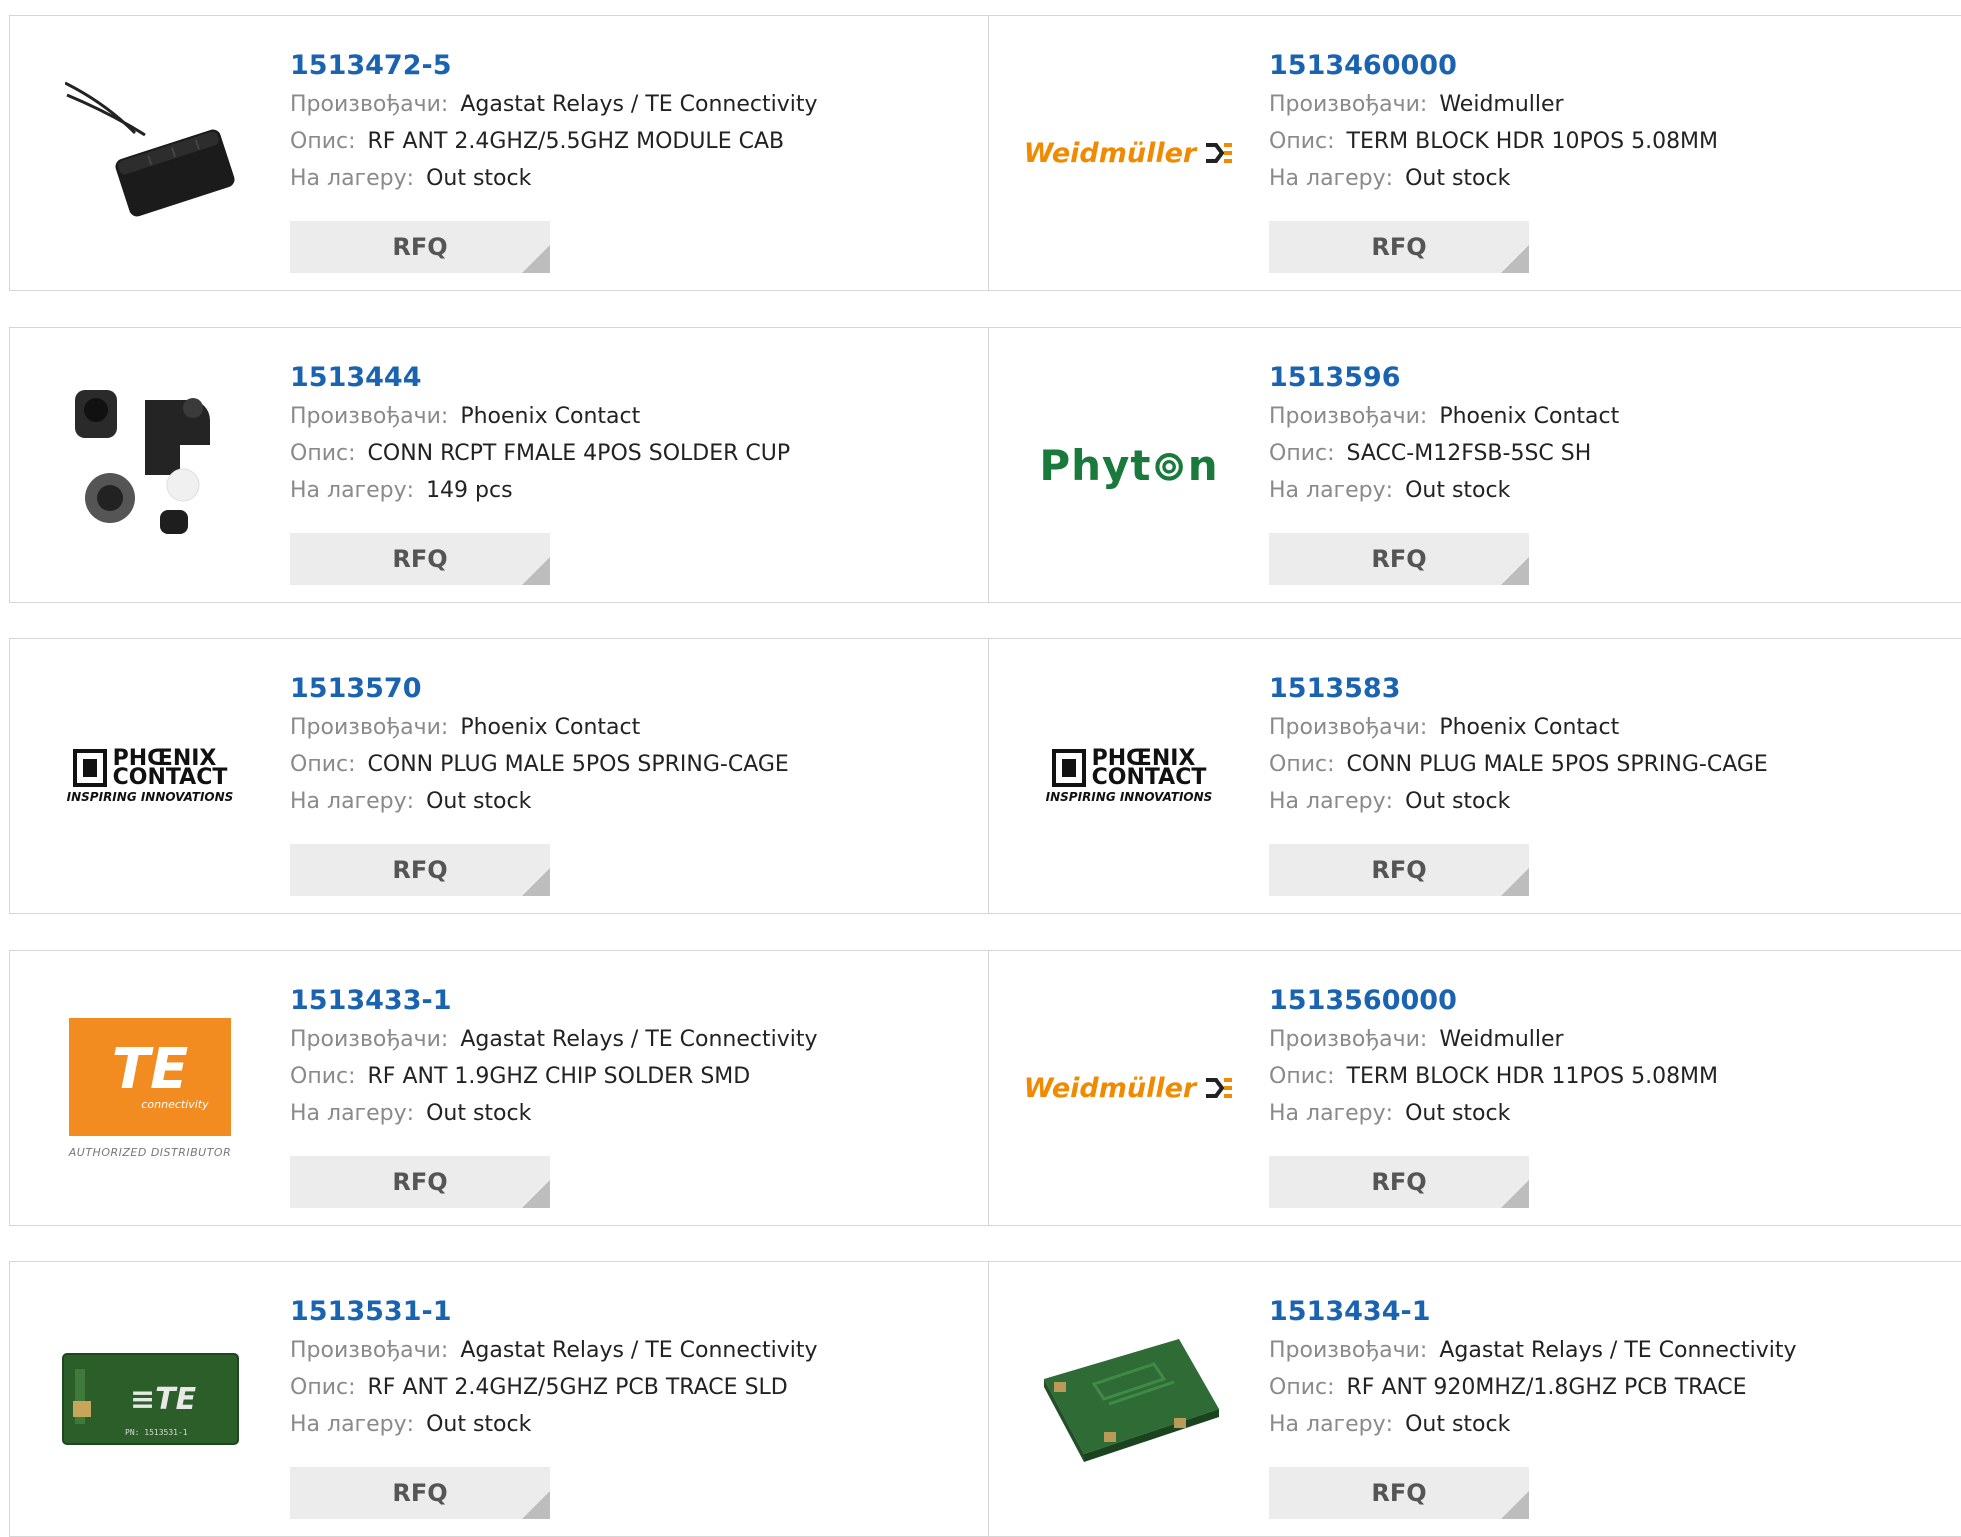  Describe the element at coordinates (539, 689) in the screenshot. I see `part-number-link: 1513570` at that location.